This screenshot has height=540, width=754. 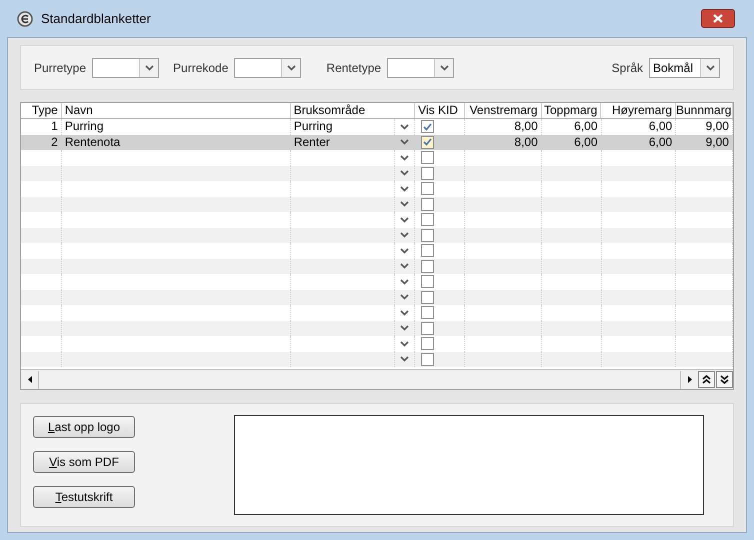 What do you see at coordinates (92, 141) in the screenshot?
I see `table-cell: Rentenota` at bounding box center [92, 141].